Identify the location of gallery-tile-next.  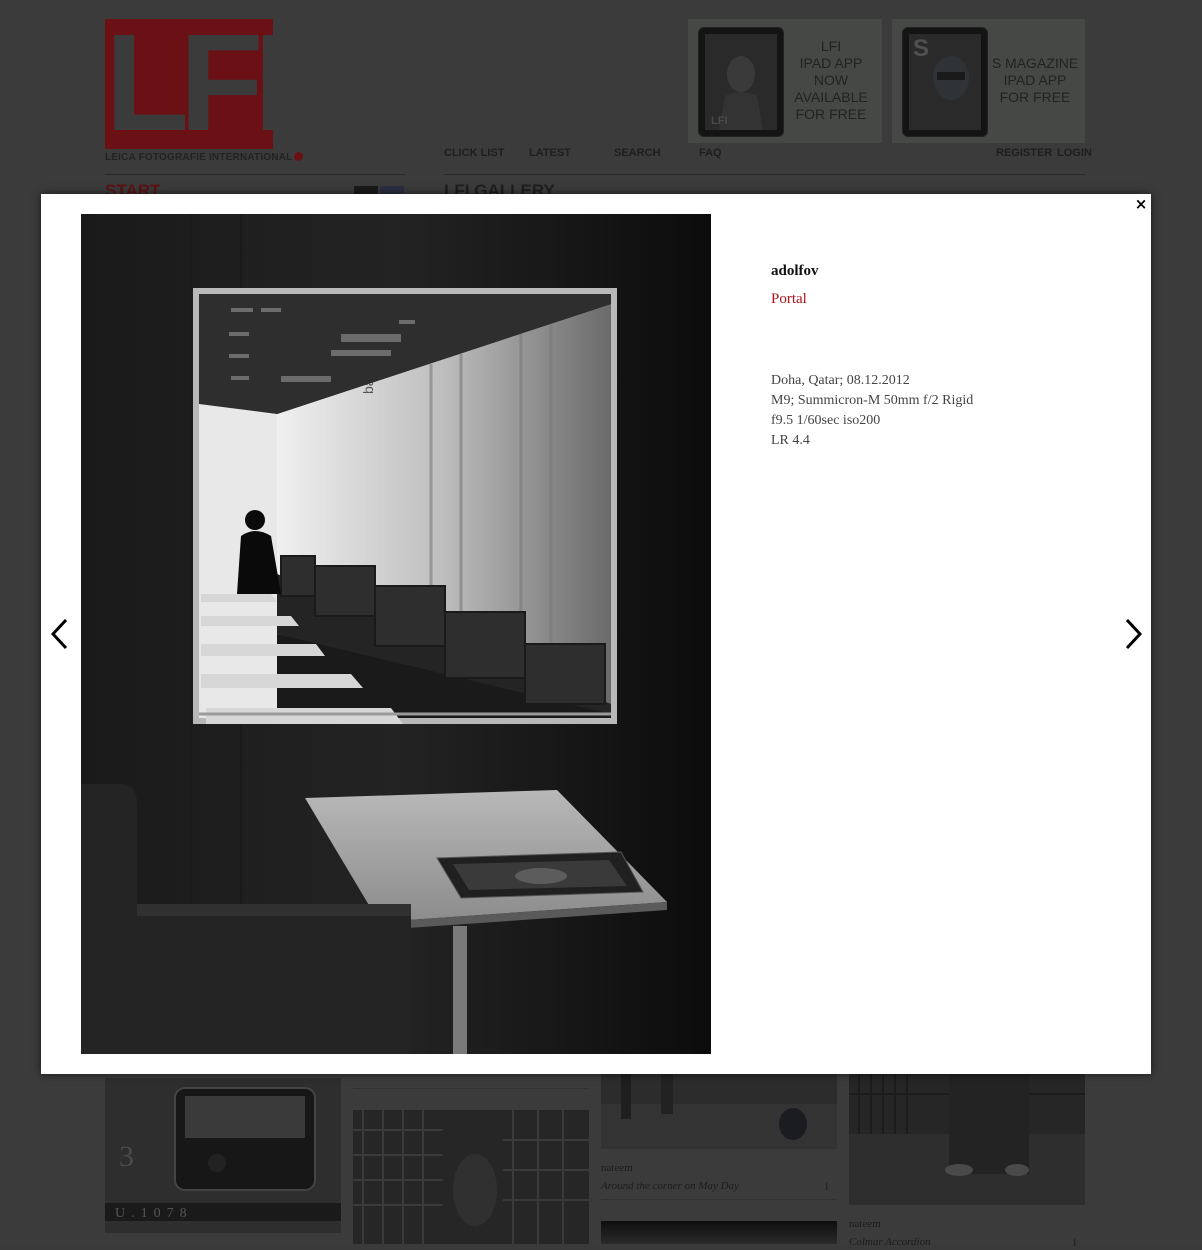
(719, 1232).